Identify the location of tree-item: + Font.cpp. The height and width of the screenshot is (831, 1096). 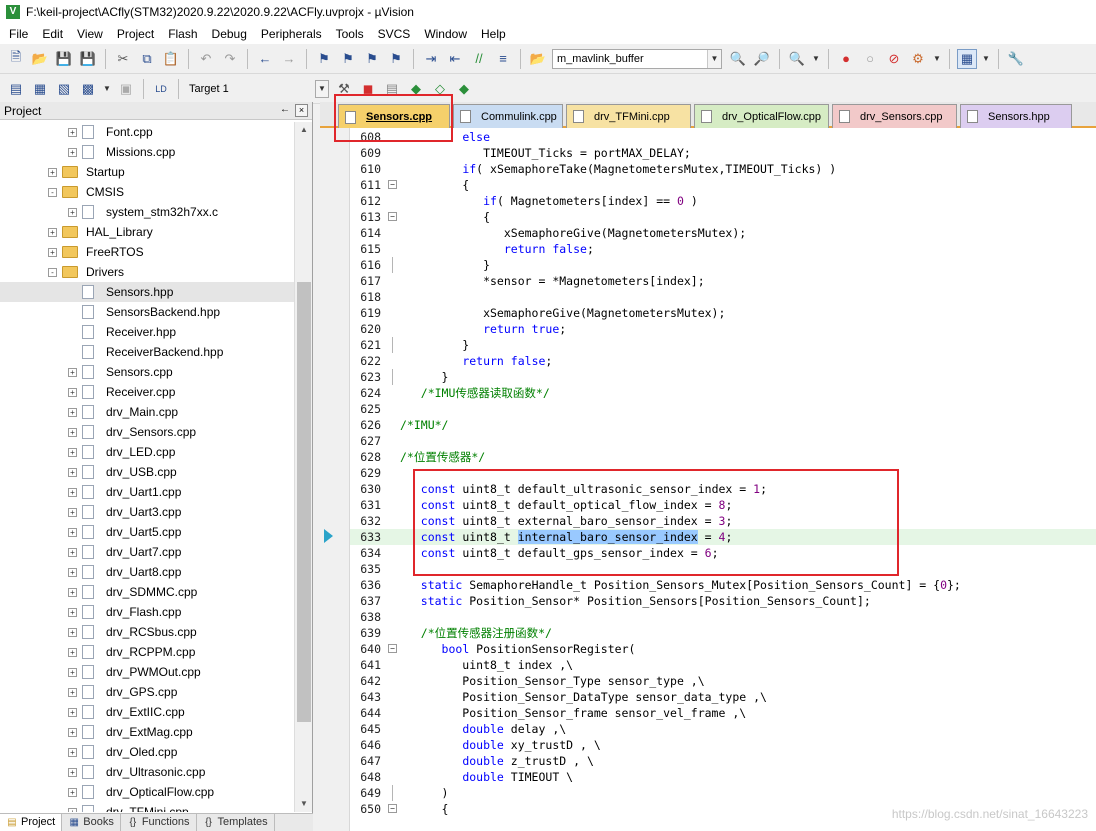
(147, 132).